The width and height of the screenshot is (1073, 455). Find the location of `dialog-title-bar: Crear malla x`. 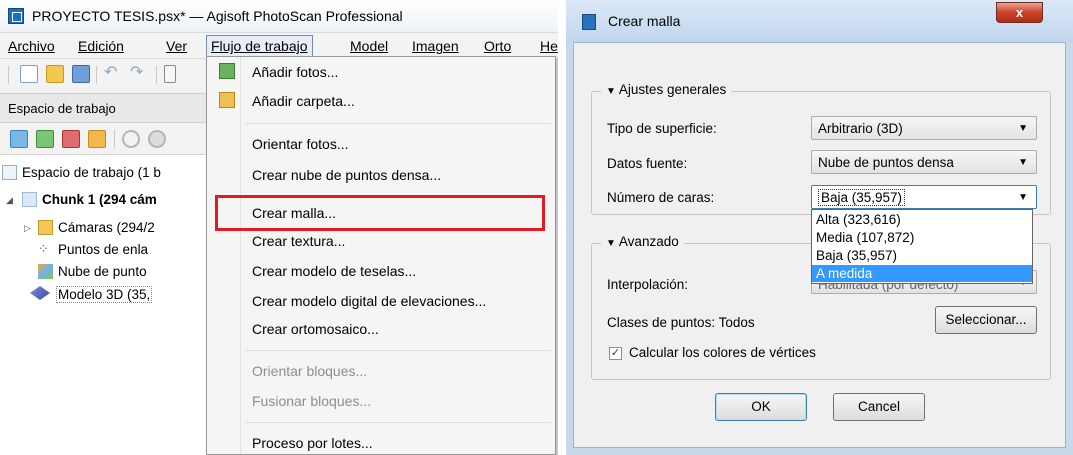

dialog-title-bar: Crear malla x is located at coordinates (819, 21).